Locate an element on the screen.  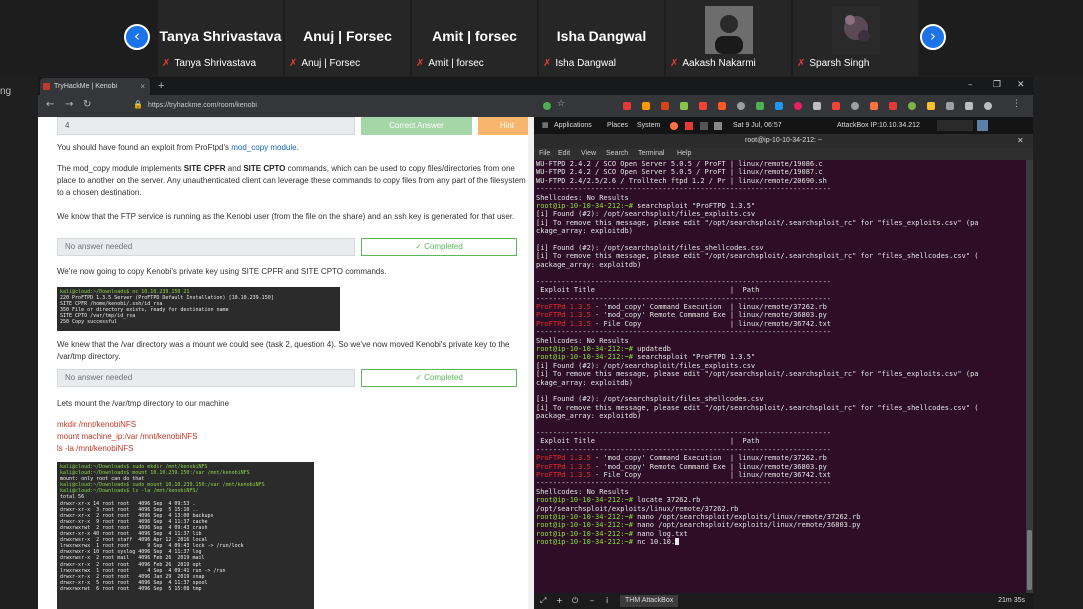
participant-tile: ✗ Sparsh Singh is located at coordinates (855, 38).